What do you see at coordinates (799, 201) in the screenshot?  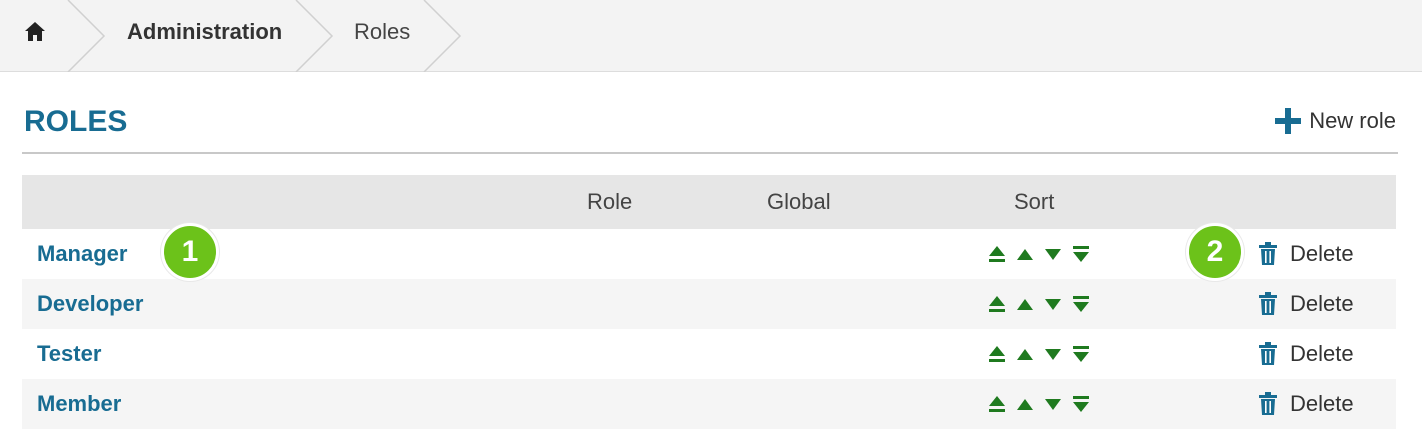 I see `column-header-global: Global` at bounding box center [799, 201].